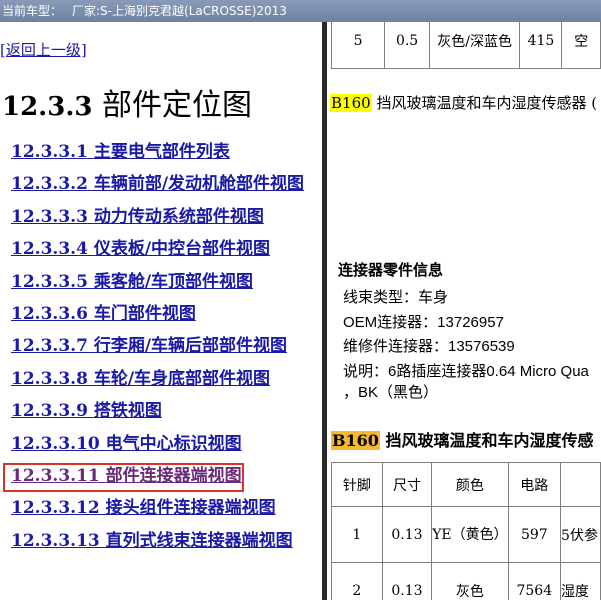 This screenshot has width=601, height=600. I want to click on nav-item-label: 接头组件连接器端视图, so click(190, 508).